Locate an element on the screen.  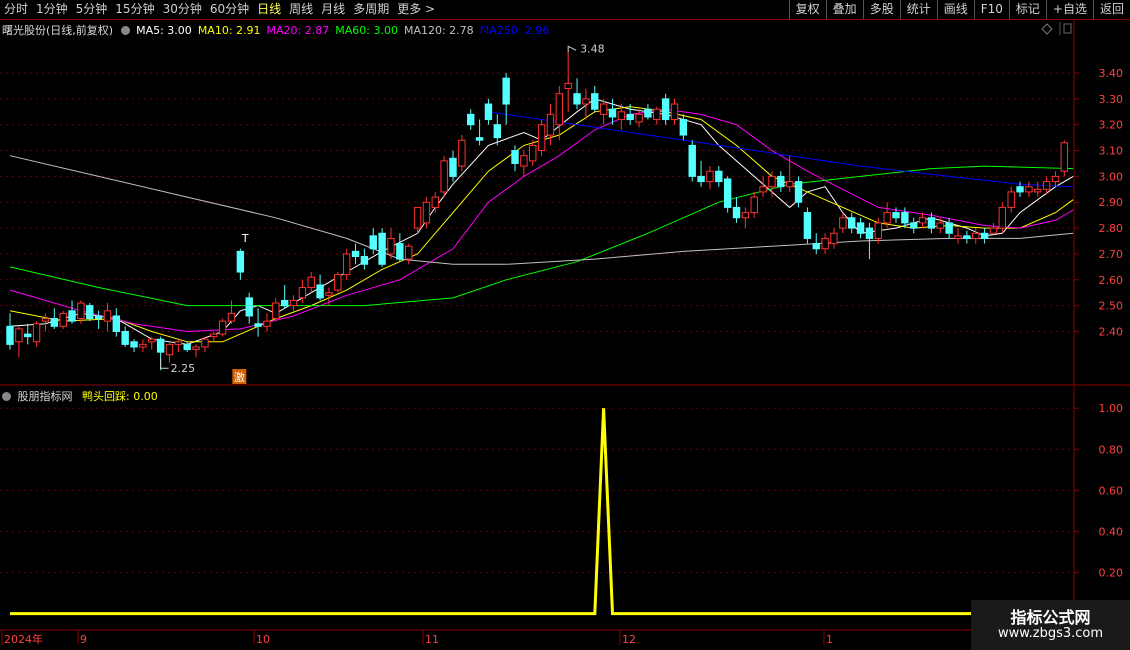
price-tick-label: 3.20 is located at coordinates (1111, 125).